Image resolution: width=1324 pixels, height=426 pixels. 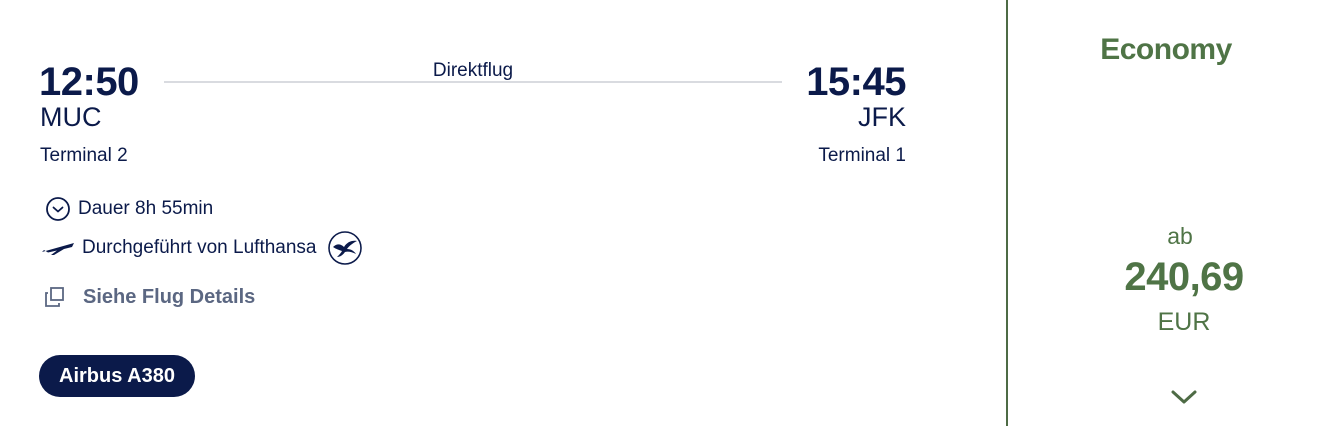 I want to click on arrival-airport: JFK, so click(x=881, y=117).